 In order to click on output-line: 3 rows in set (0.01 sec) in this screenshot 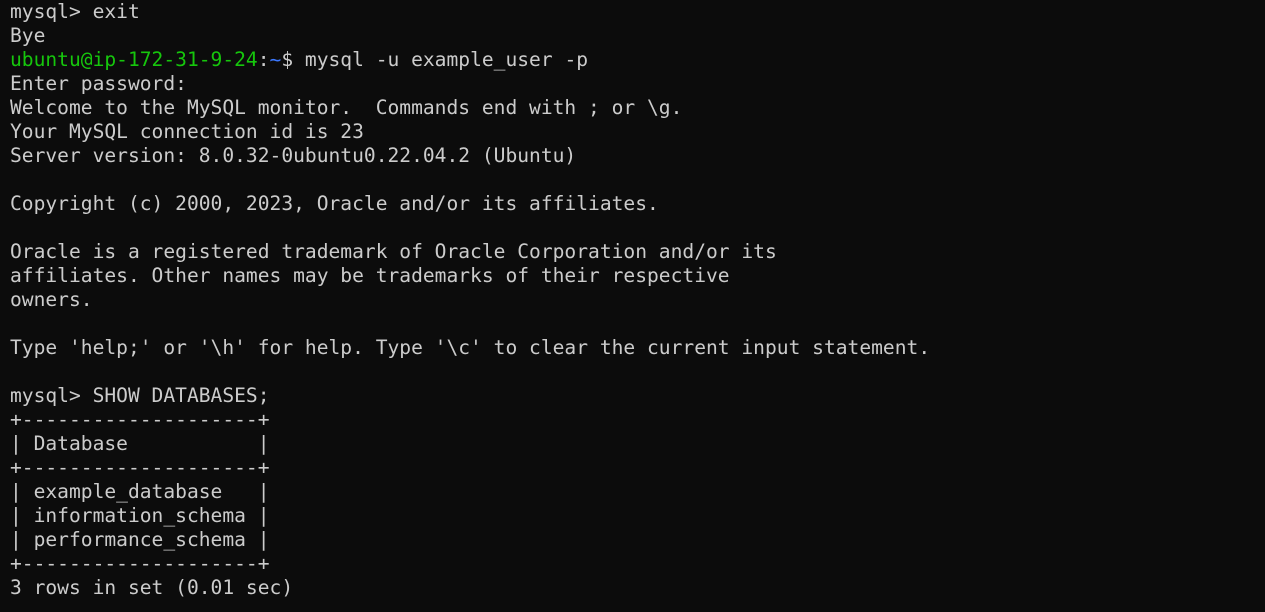, I will do `click(152, 587)`.